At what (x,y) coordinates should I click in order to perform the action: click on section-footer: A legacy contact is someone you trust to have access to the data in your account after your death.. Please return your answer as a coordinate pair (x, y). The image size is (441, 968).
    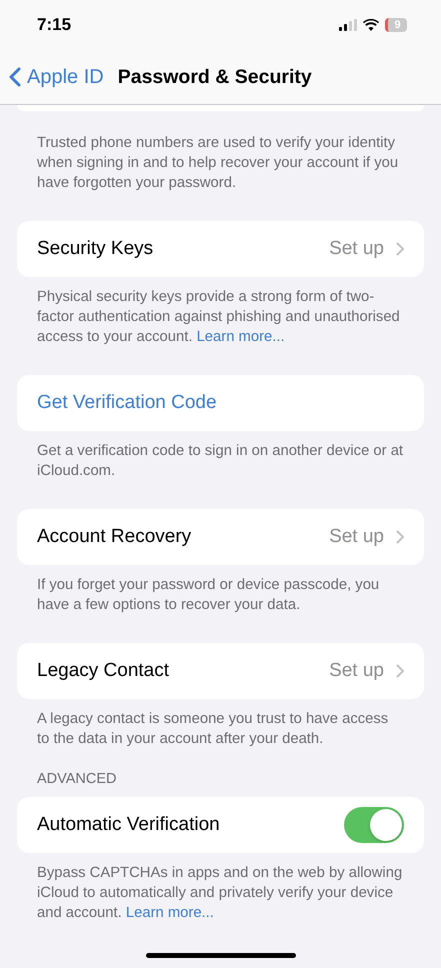
    Looking at the image, I should click on (220, 724).